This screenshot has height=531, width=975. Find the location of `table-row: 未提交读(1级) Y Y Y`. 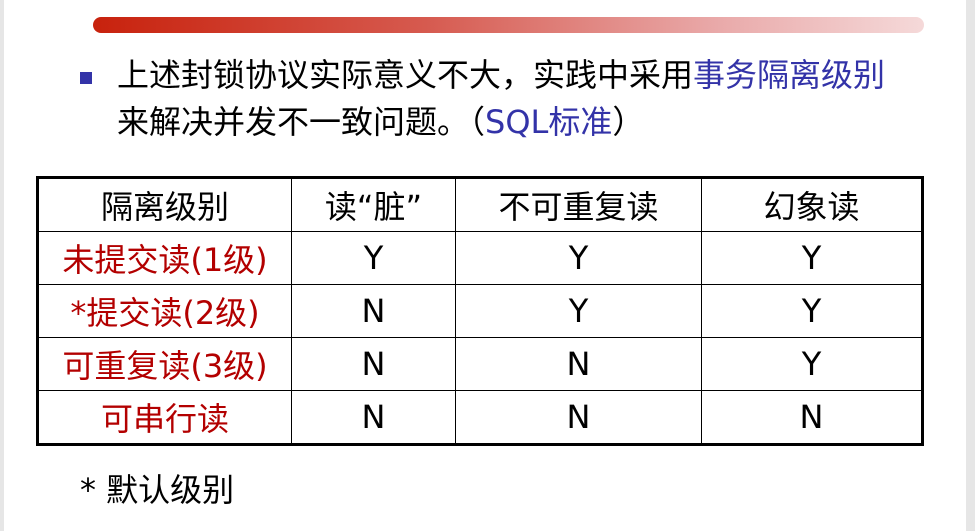

table-row: 未提交读(1级) Y Y Y is located at coordinates (480, 258).